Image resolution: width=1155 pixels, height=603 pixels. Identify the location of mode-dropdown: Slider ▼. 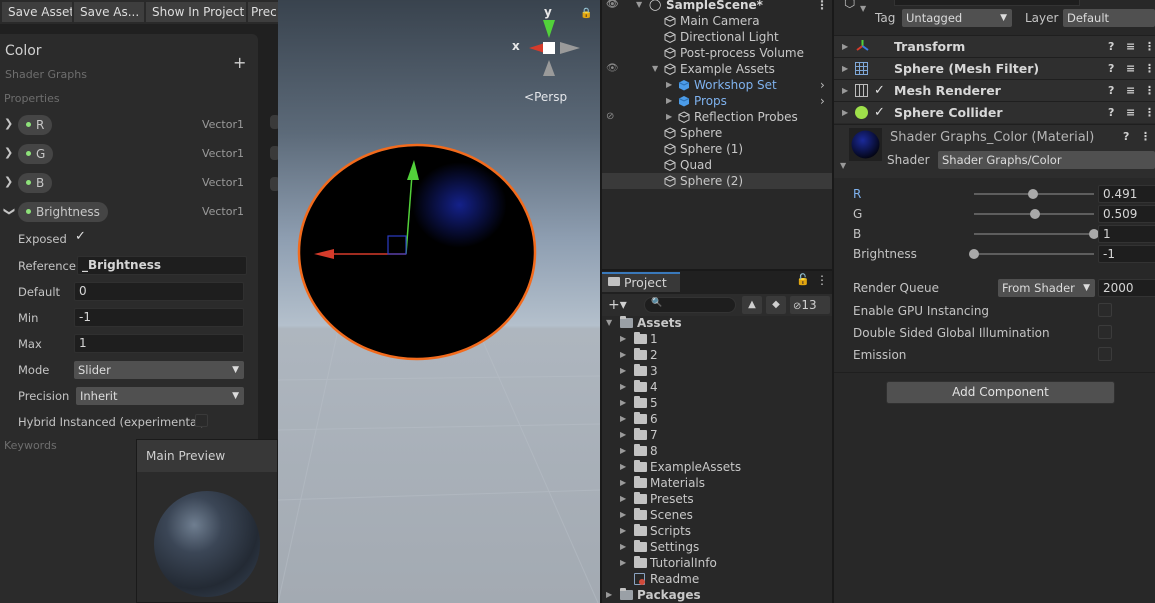
(159, 370).